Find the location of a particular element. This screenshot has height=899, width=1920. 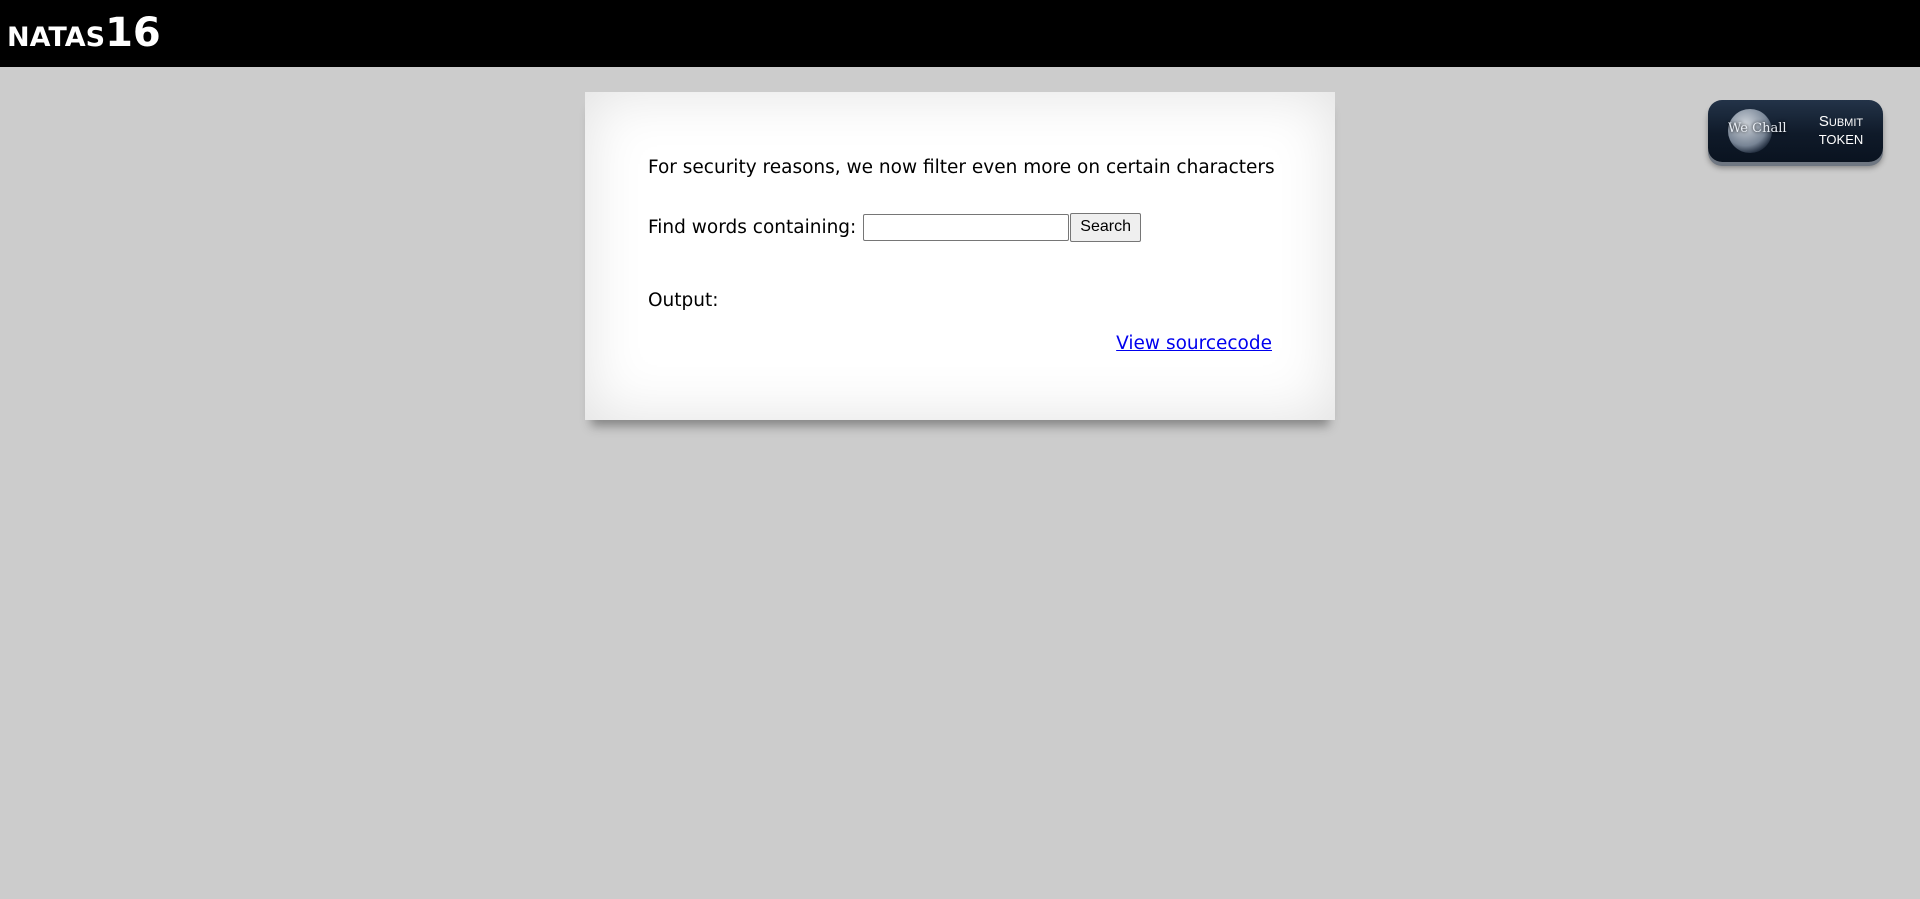

wechall-submit-token-button: We Chall Submit TOKEN is located at coordinates (1795, 131).